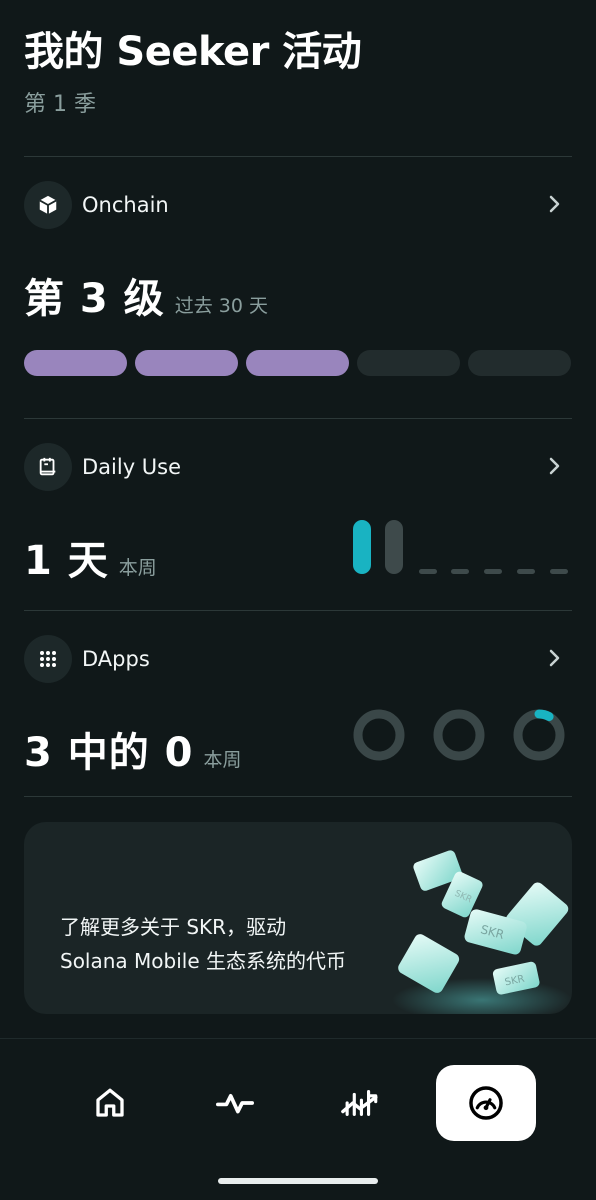 Image resolution: width=596 pixels, height=1200 pixels. Describe the element at coordinates (48, 467) in the screenshot. I see `calendar-icon` at that location.